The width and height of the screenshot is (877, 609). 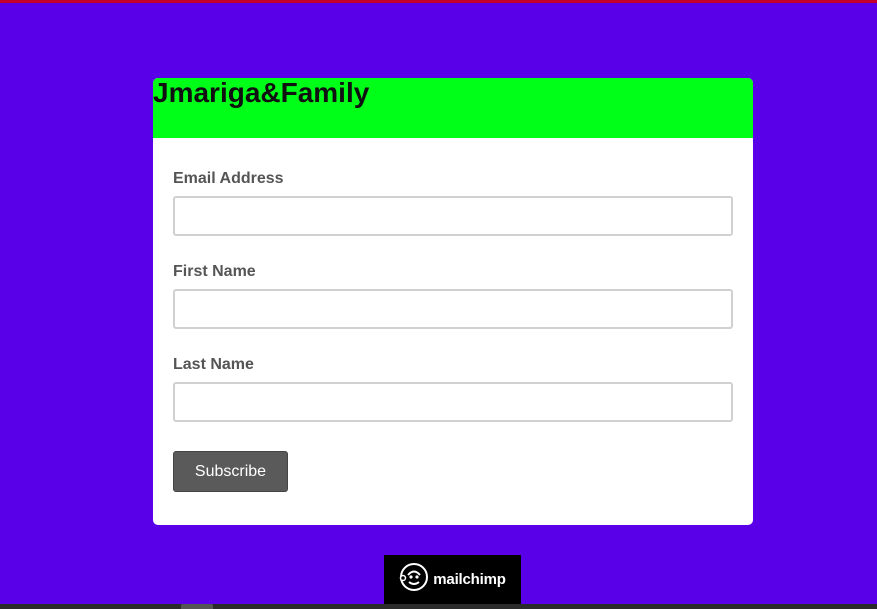 What do you see at coordinates (230, 471) in the screenshot?
I see `subscribe-button: Subscribe` at bounding box center [230, 471].